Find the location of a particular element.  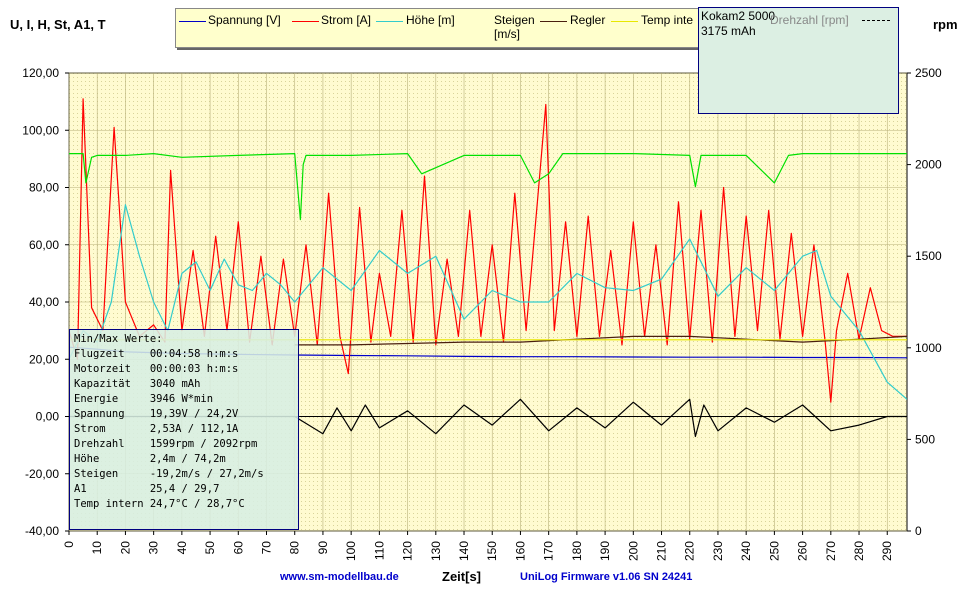

x-tick-label: 20 is located at coordinates (125, 548).